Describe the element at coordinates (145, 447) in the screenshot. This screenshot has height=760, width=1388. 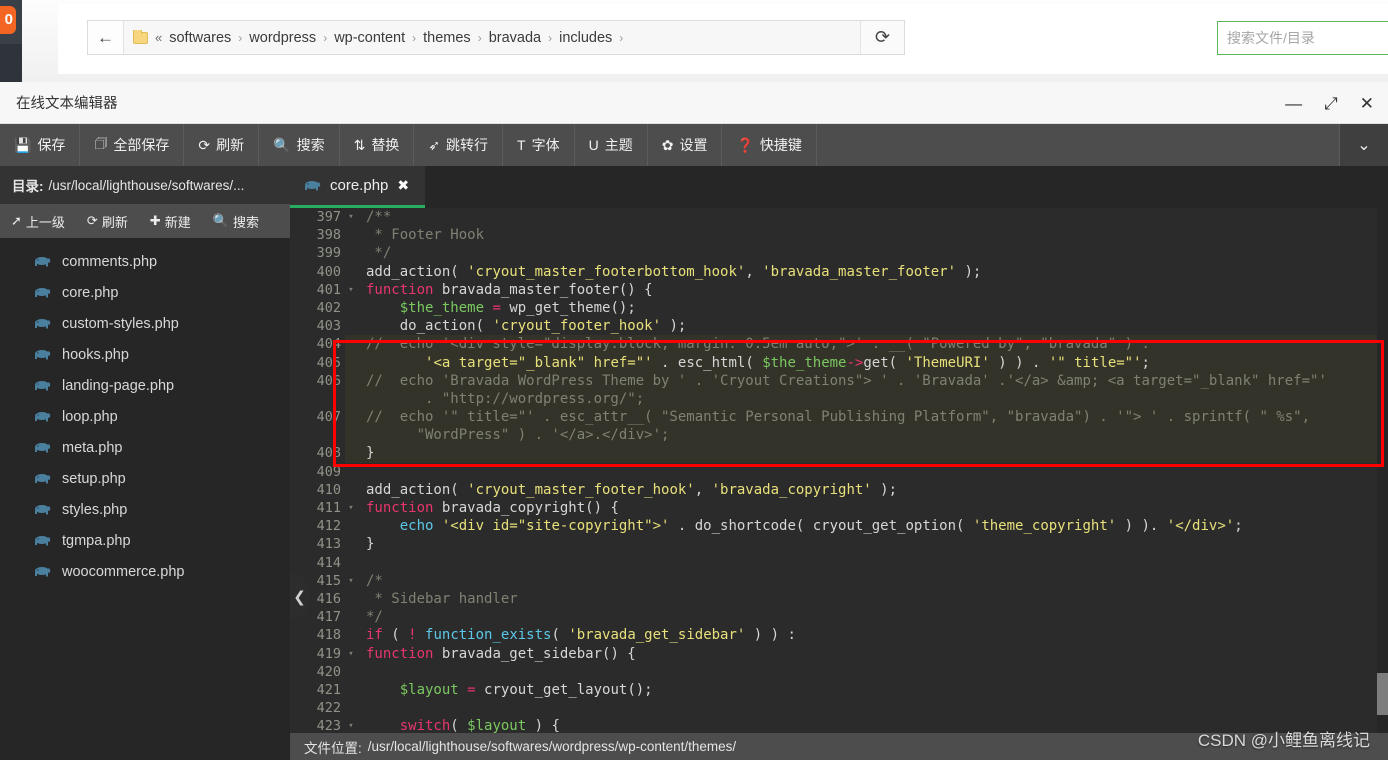
I see `list-item: meta.php` at that location.